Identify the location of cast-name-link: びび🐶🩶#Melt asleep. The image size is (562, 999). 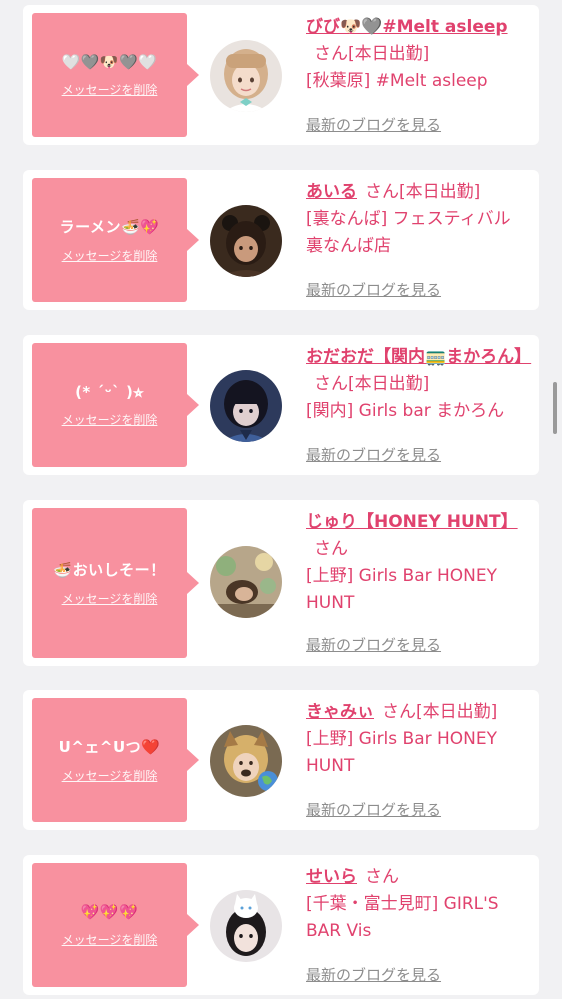
(407, 27).